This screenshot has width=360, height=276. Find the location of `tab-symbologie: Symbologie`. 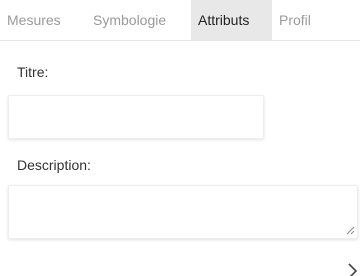

tab-symbologie: Symbologie is located at coordinates (137, 20).